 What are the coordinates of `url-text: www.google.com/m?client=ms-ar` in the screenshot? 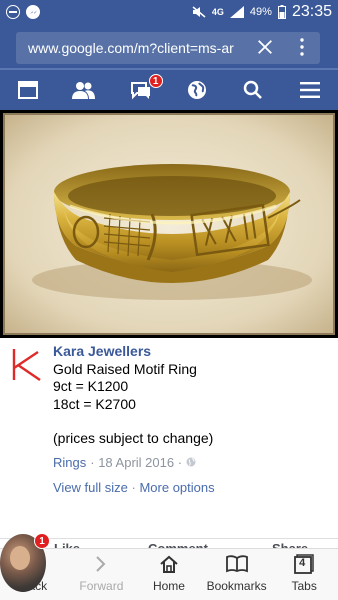 It's located at (134, 48).